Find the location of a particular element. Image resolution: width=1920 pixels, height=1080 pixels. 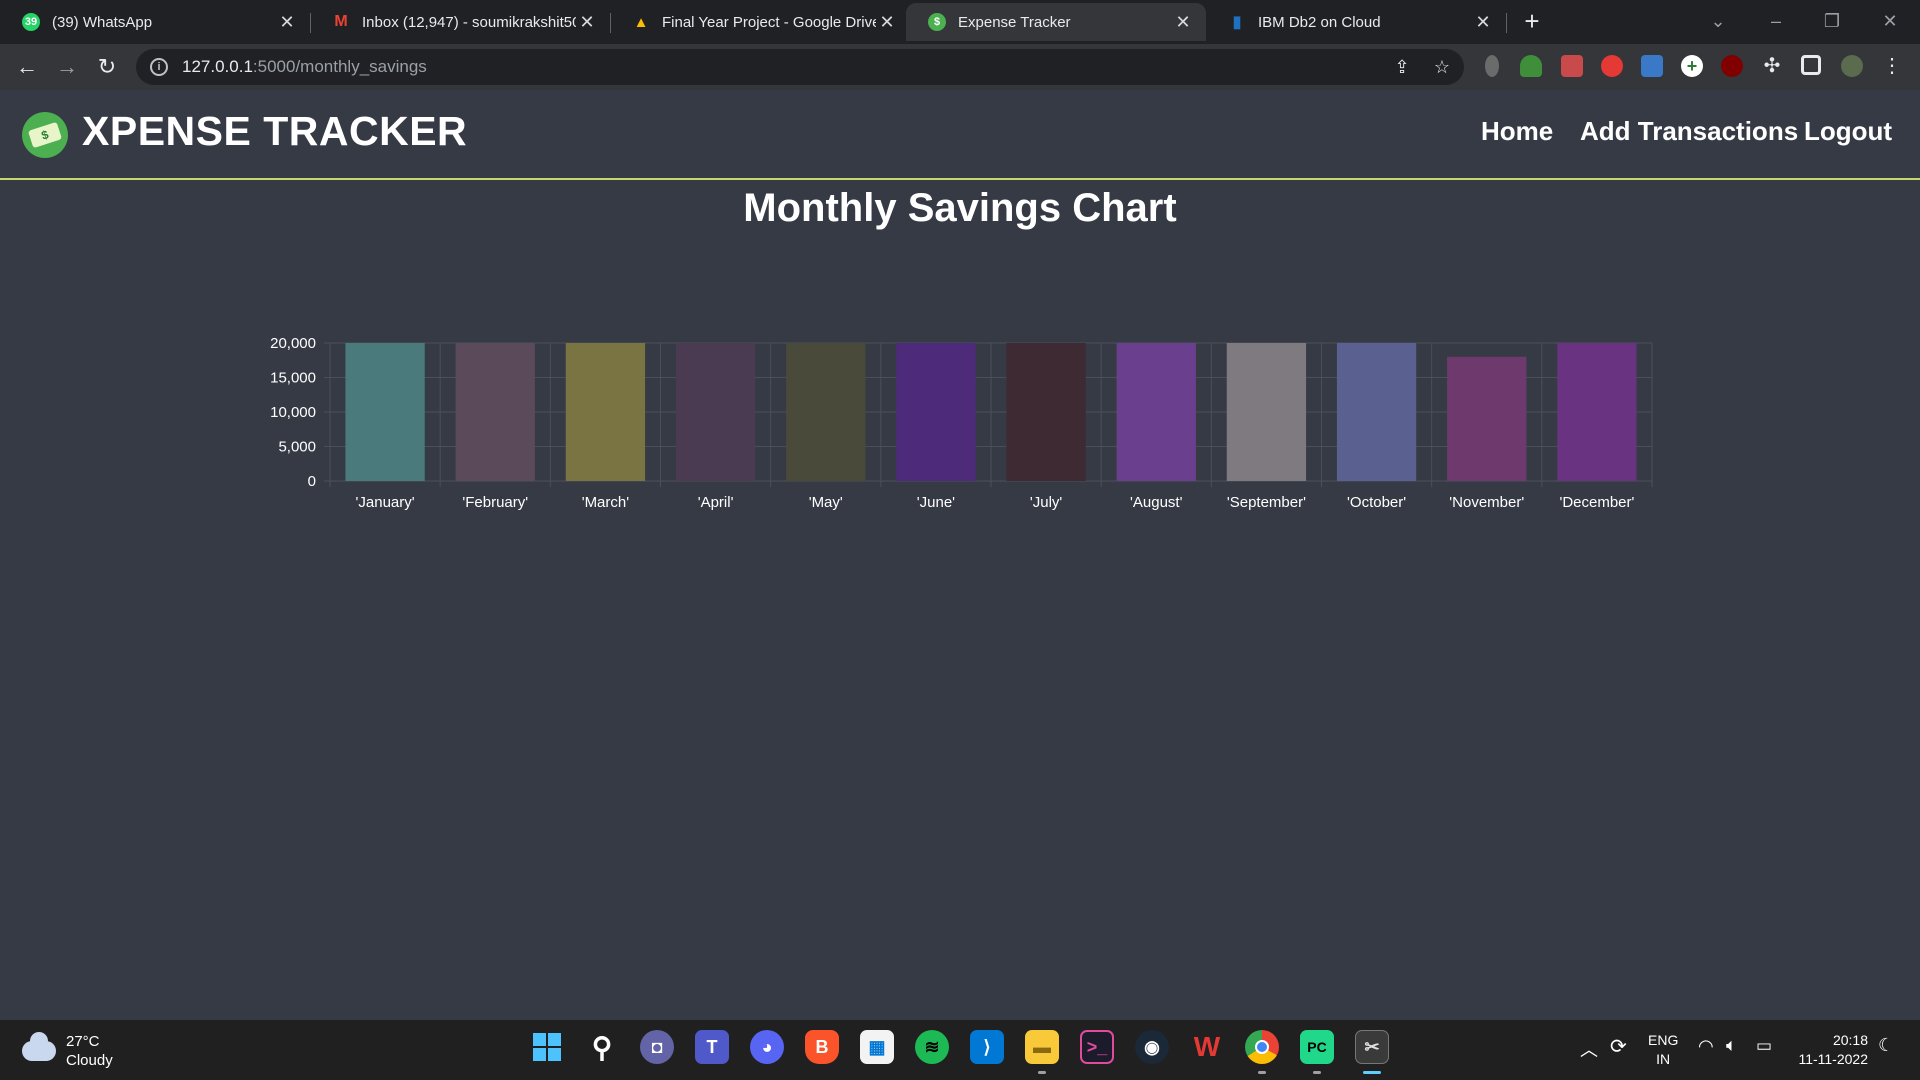

snipping-tool-icon: ✂ is located at coordinates (1372, 1047).